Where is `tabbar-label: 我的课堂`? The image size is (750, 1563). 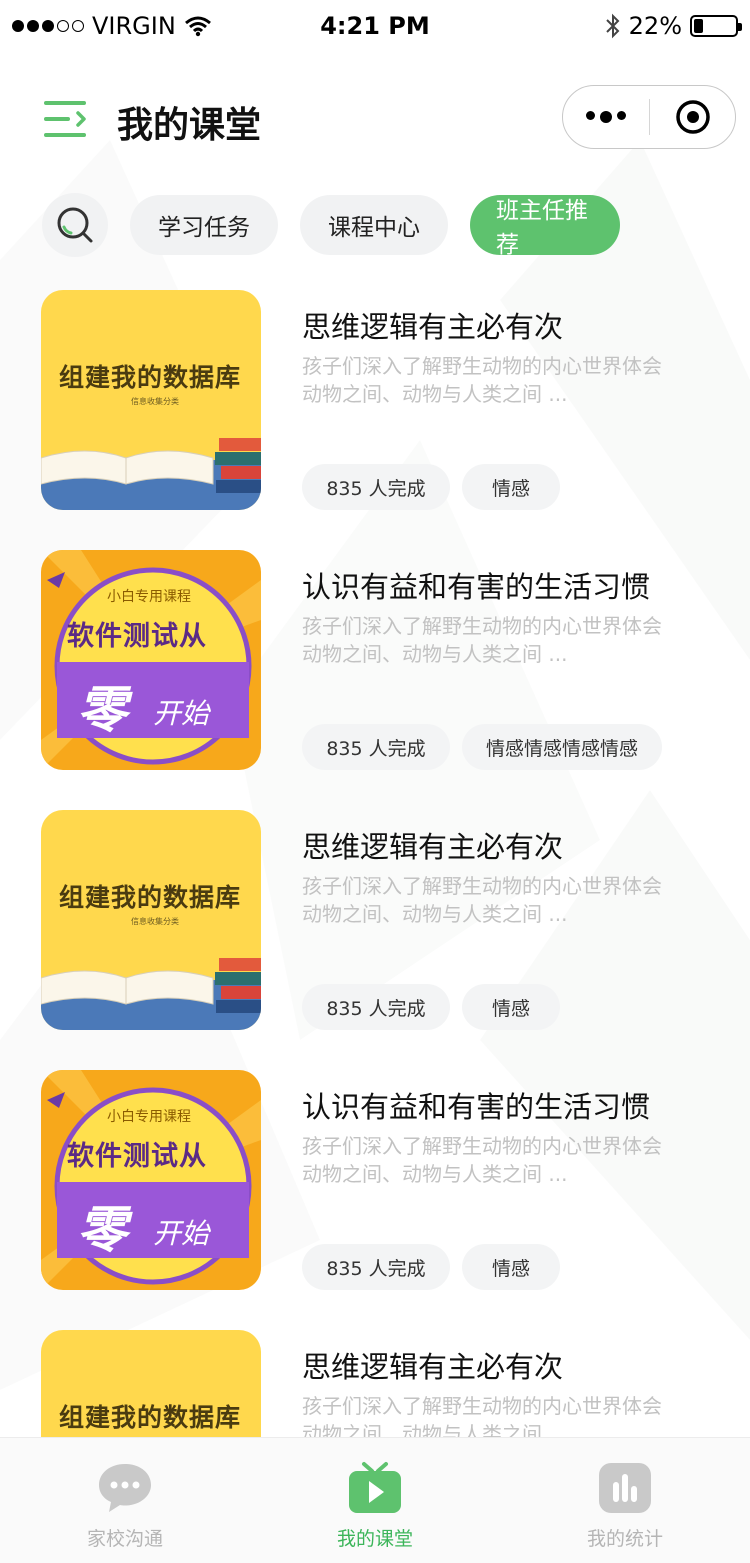
tabbar-label: 我的课堂 is located at coordinates (374, 1539).